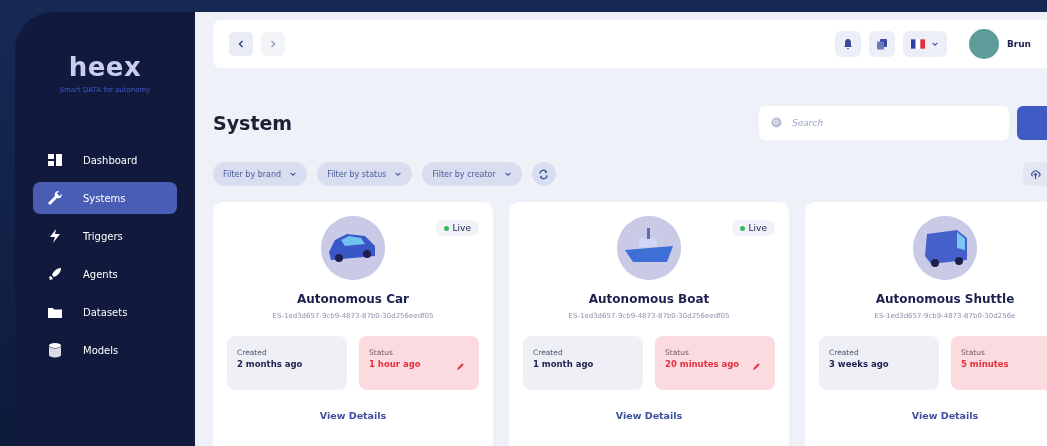 The width and height of the screenshot is (1047, 446). What do you see at coordinates (985, 364) in the screenshot?
I see `status-value: 5 minutes` at bounding box center [985, 364].